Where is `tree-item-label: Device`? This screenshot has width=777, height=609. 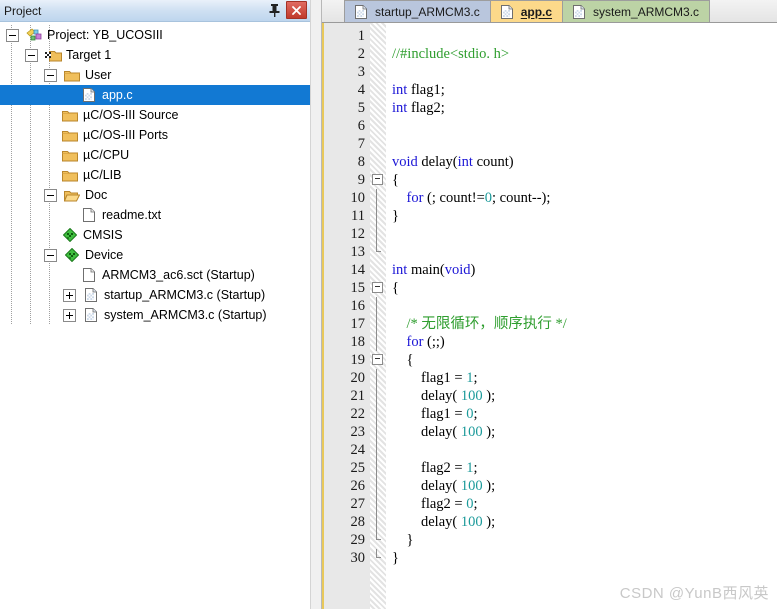 tree-item-label: Device is located at coordinates (104, 255).